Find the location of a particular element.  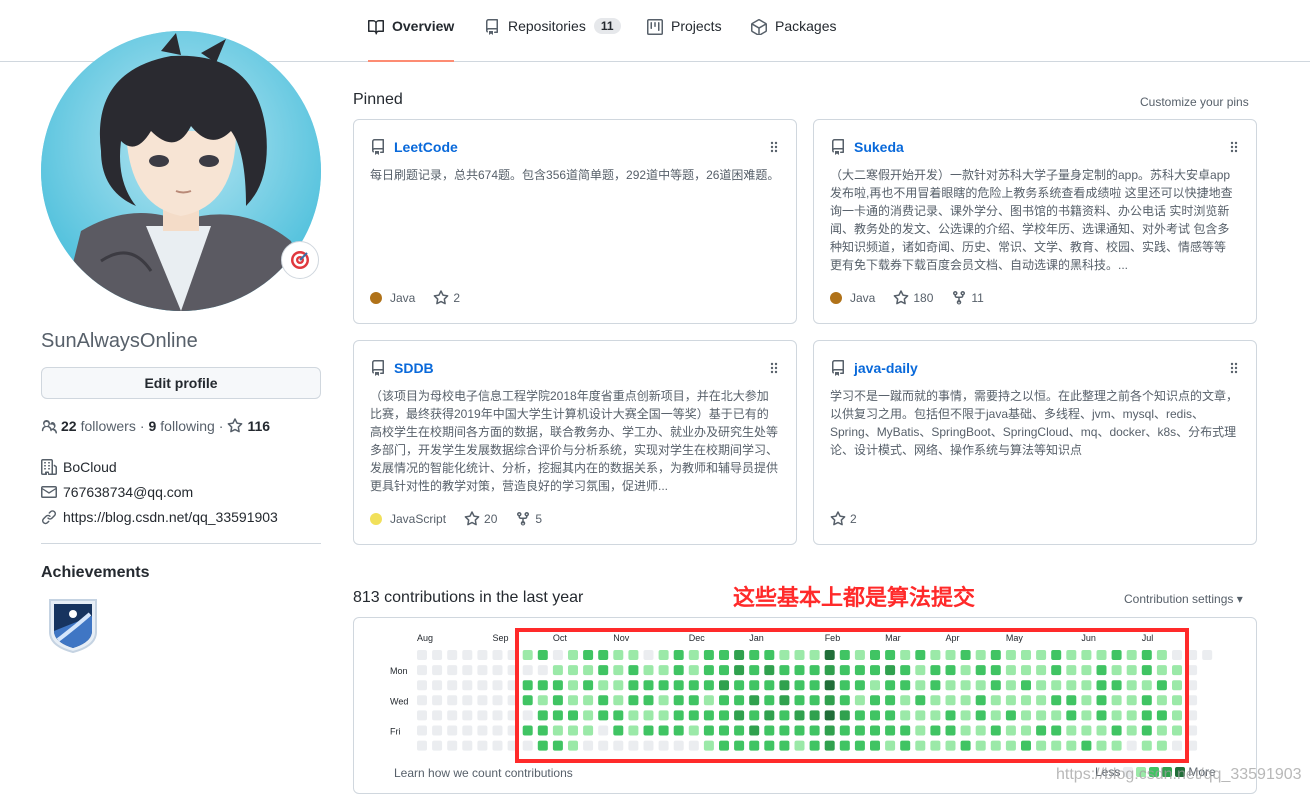

repo-meta: JavaScript 20 5 is located at coordinates (456, 519).